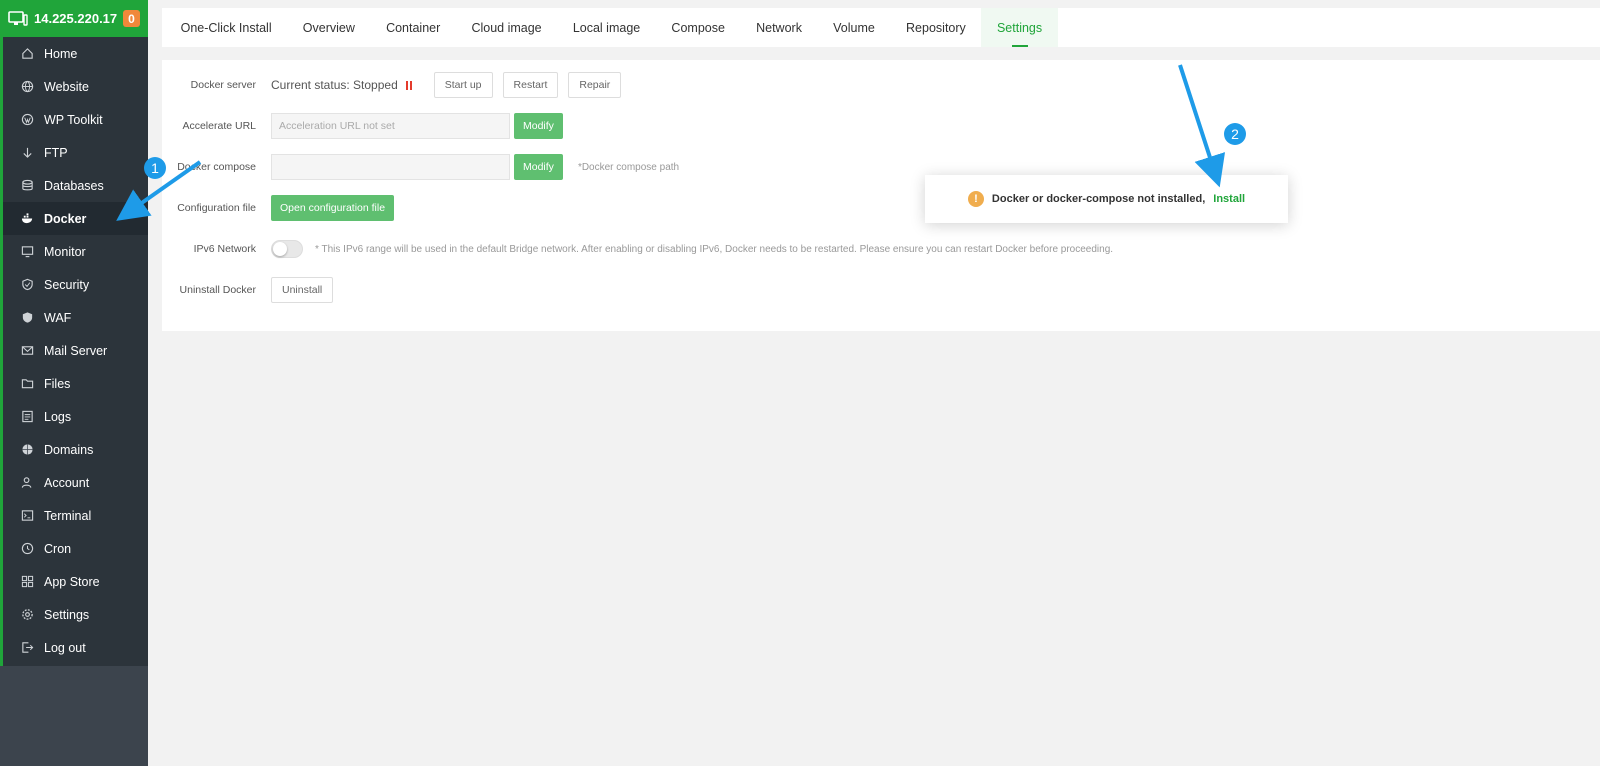 This screenshot has height=766, width=1600. Describe the element at coordinates (58, 416) in the screenshot. I see `sidebar-item-label: Logs` at that location.